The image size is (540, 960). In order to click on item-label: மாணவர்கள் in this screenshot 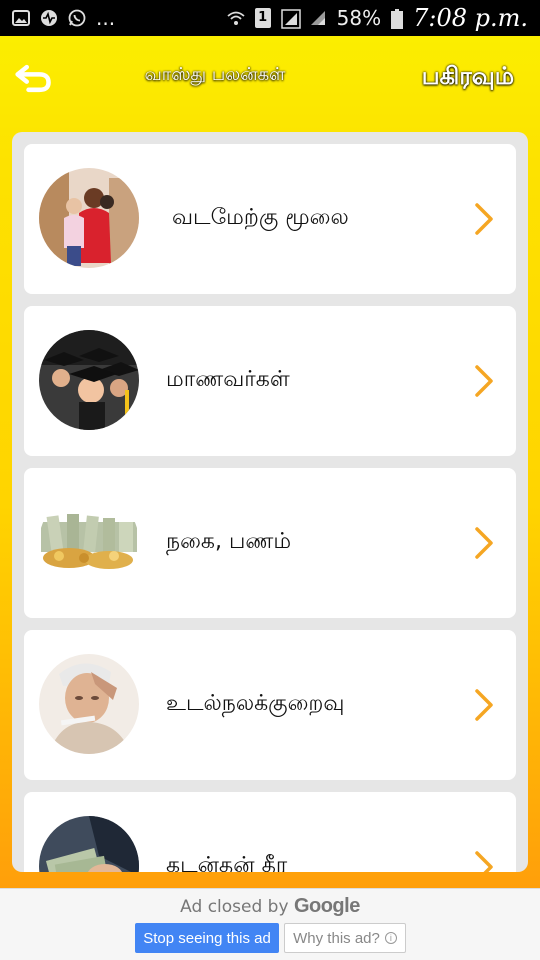, I will do `click(228, 379)`.